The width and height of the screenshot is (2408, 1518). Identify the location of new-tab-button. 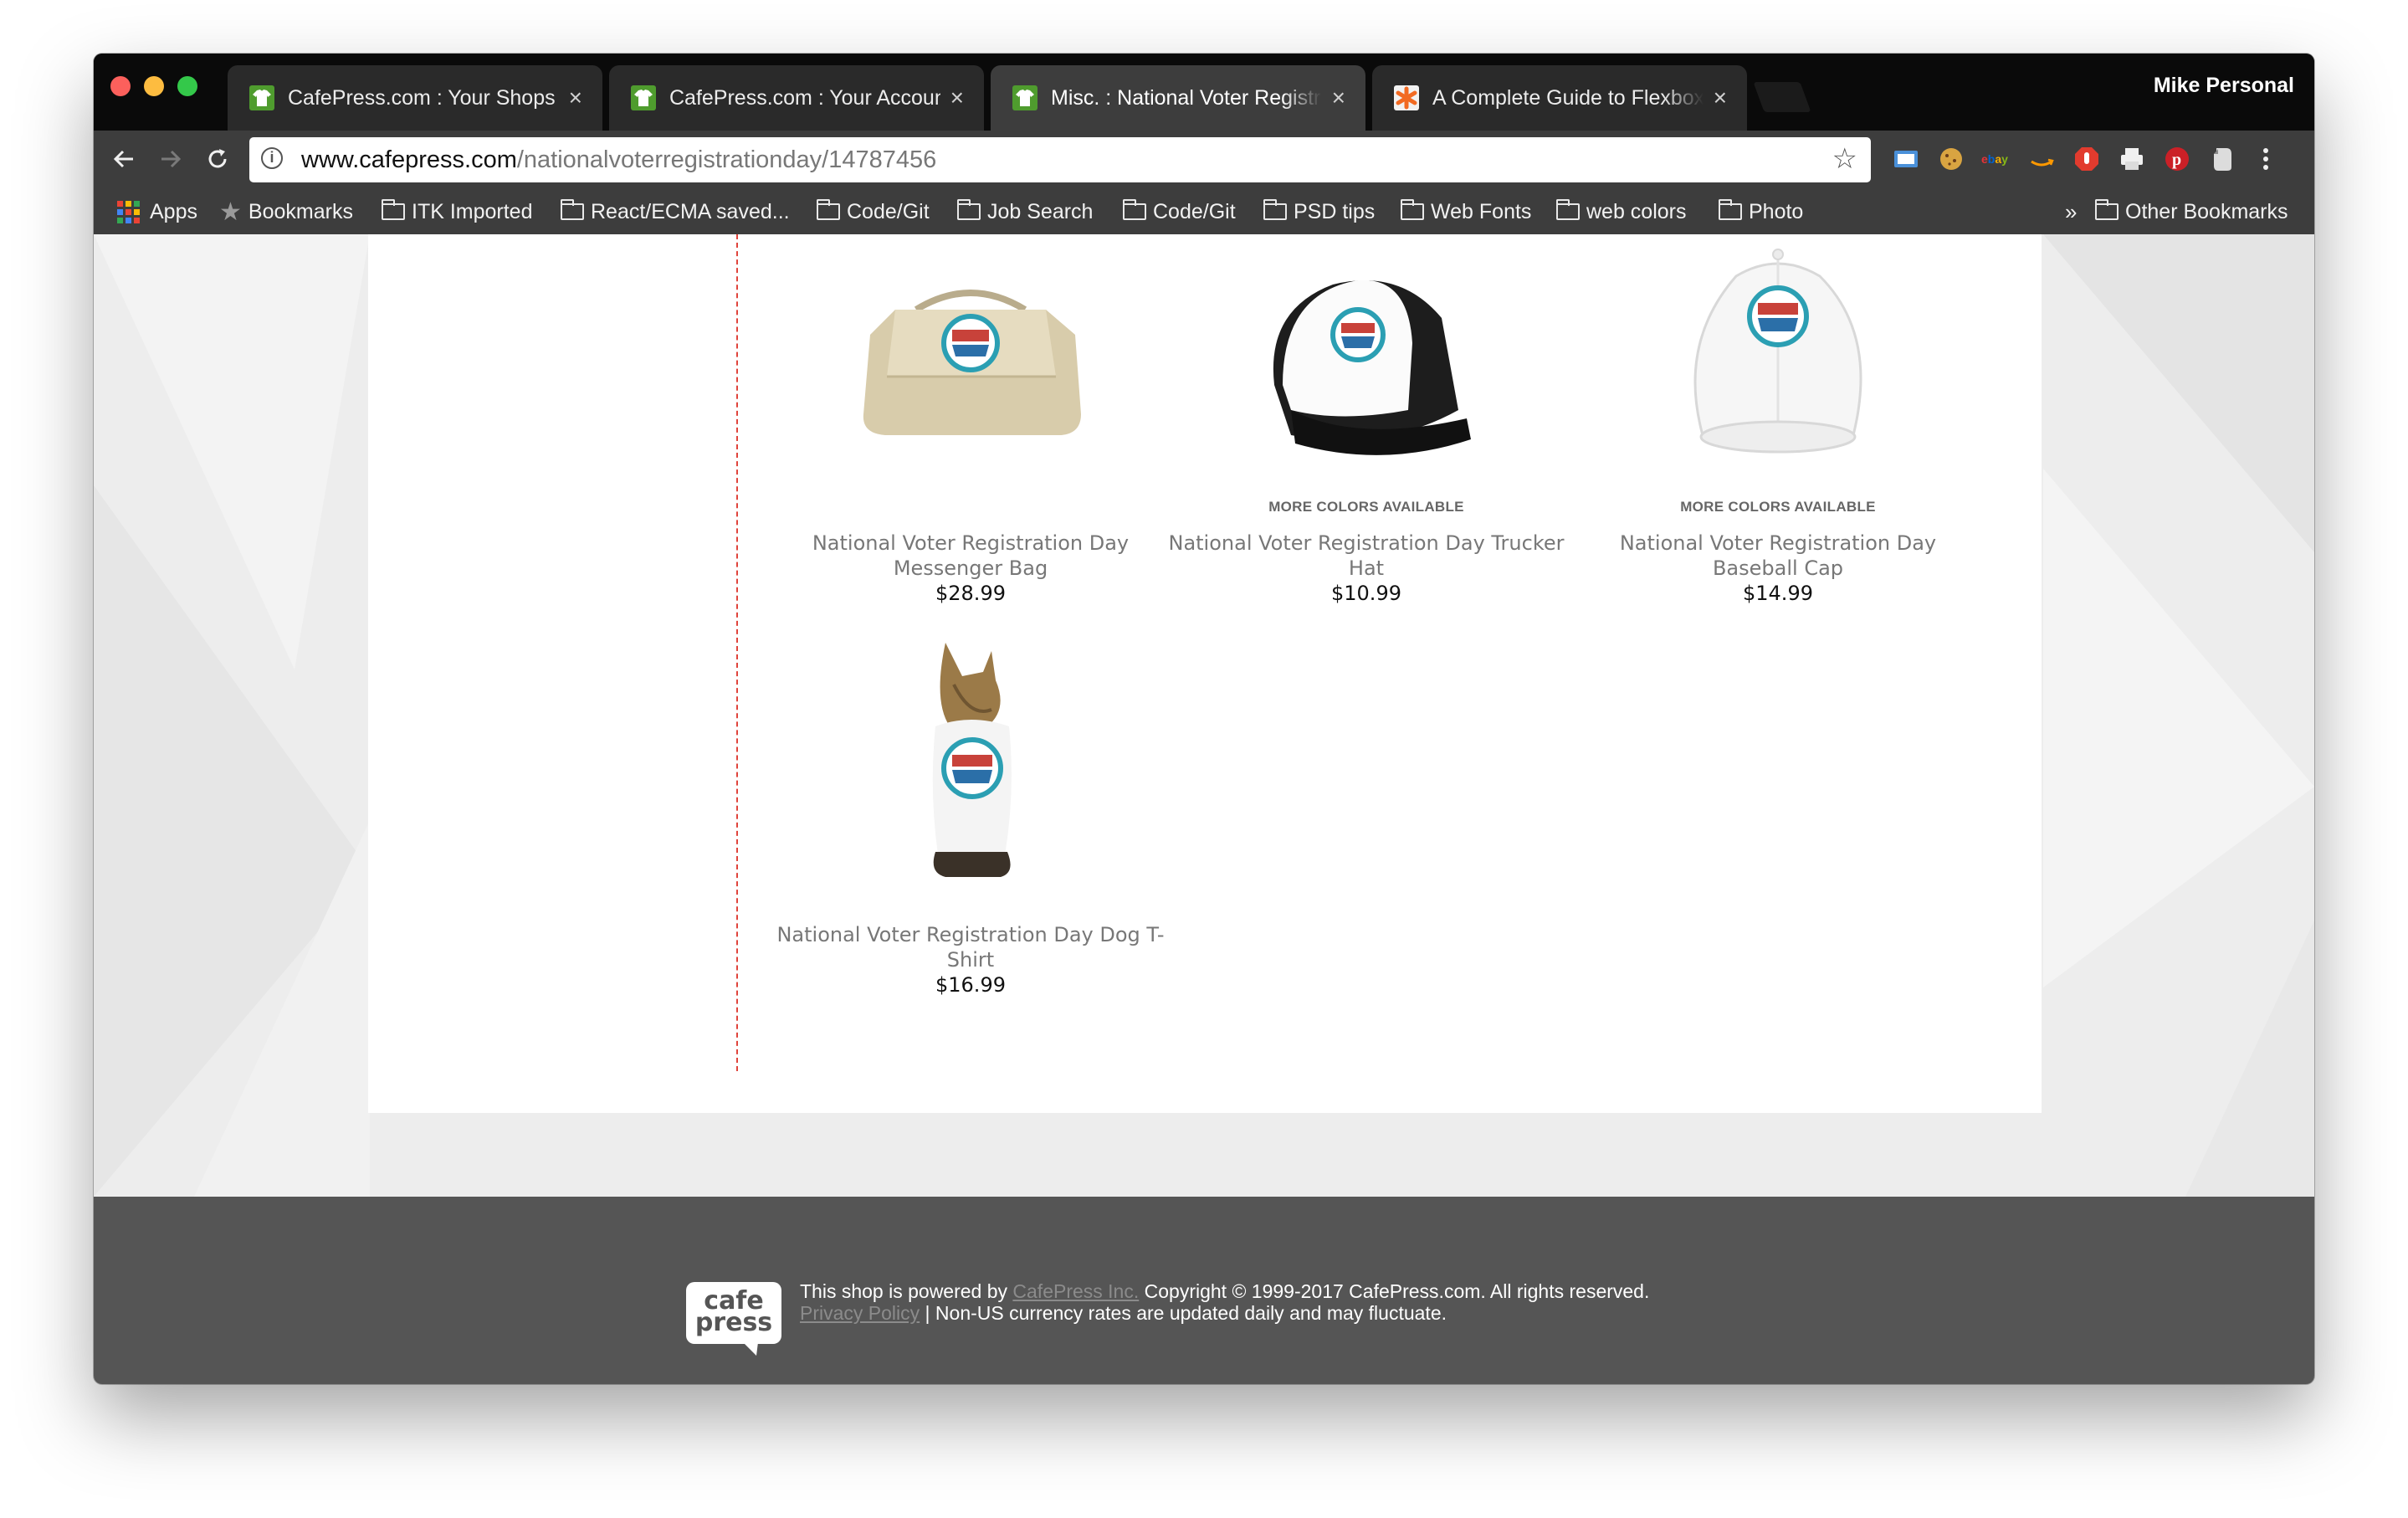
(1782, 97).